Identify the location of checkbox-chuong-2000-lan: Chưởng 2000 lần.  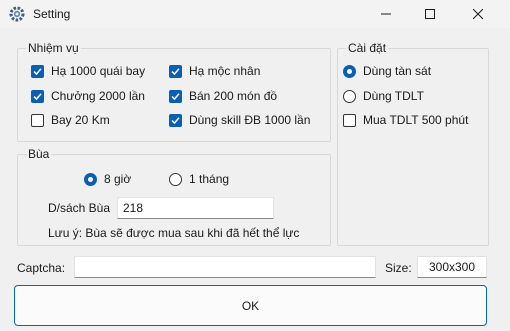
(88, 96).